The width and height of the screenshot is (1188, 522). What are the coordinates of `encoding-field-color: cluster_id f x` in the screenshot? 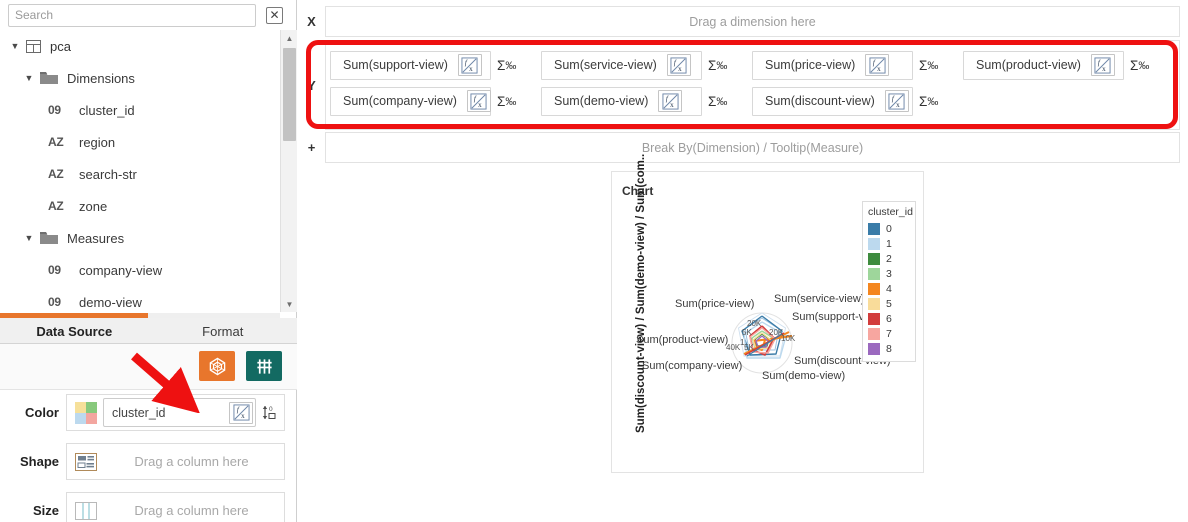 It's located at (179, 412).